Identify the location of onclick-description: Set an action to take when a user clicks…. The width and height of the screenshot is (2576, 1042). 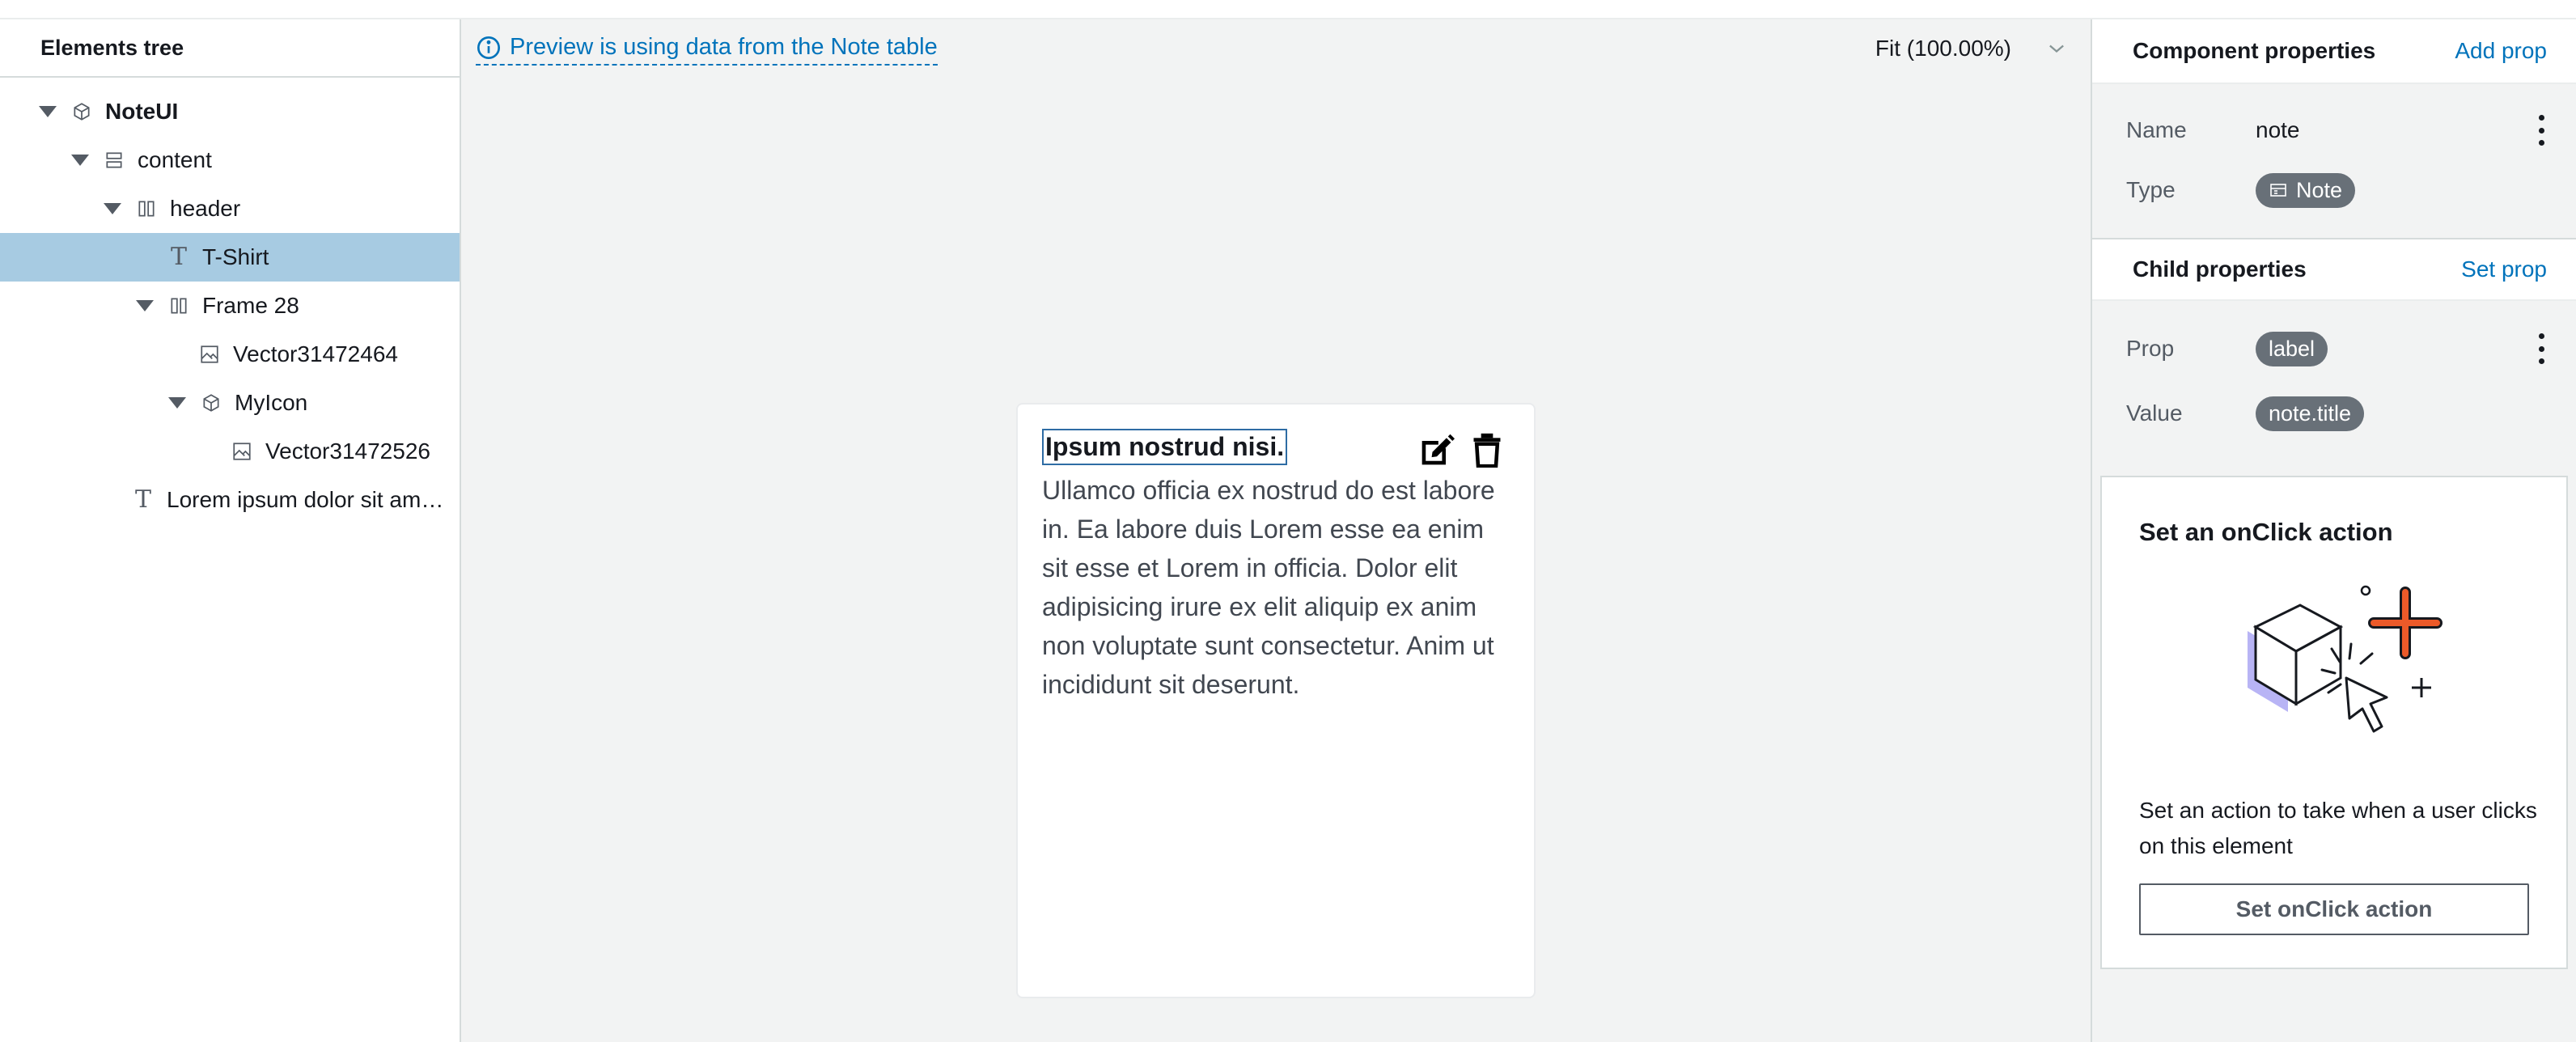
(2338, 828).